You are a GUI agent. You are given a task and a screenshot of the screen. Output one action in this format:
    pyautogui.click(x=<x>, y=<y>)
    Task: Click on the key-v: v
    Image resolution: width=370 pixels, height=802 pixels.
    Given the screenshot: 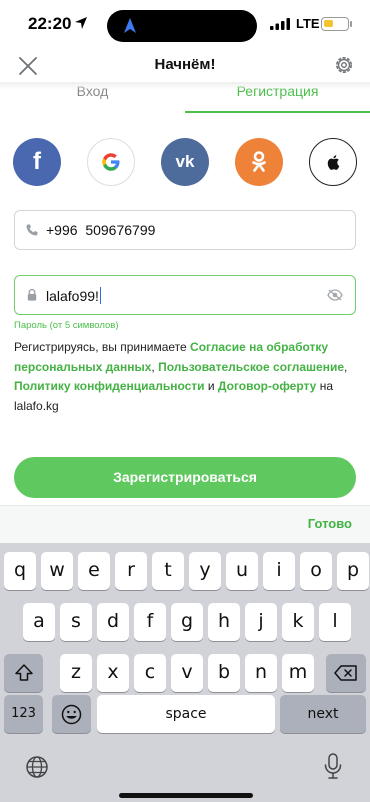 What is the action you would take?
    pyautogui.click(x=187, y=673)
    